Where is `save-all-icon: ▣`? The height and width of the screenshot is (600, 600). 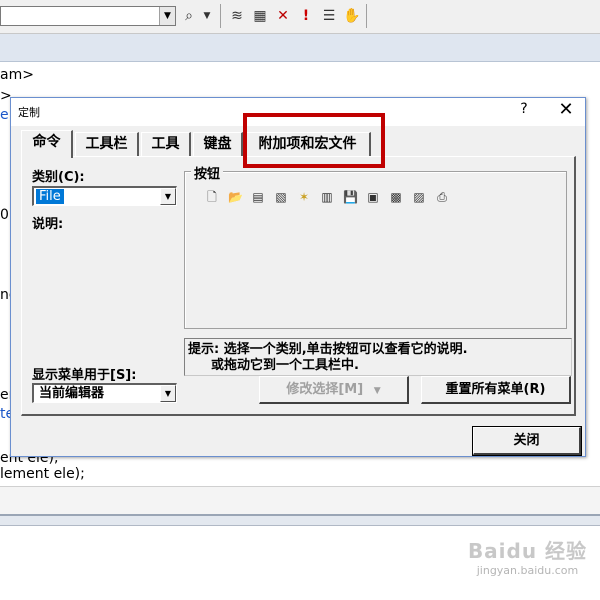 save-all-icon: ▣ is located at coordinates (373, 197).